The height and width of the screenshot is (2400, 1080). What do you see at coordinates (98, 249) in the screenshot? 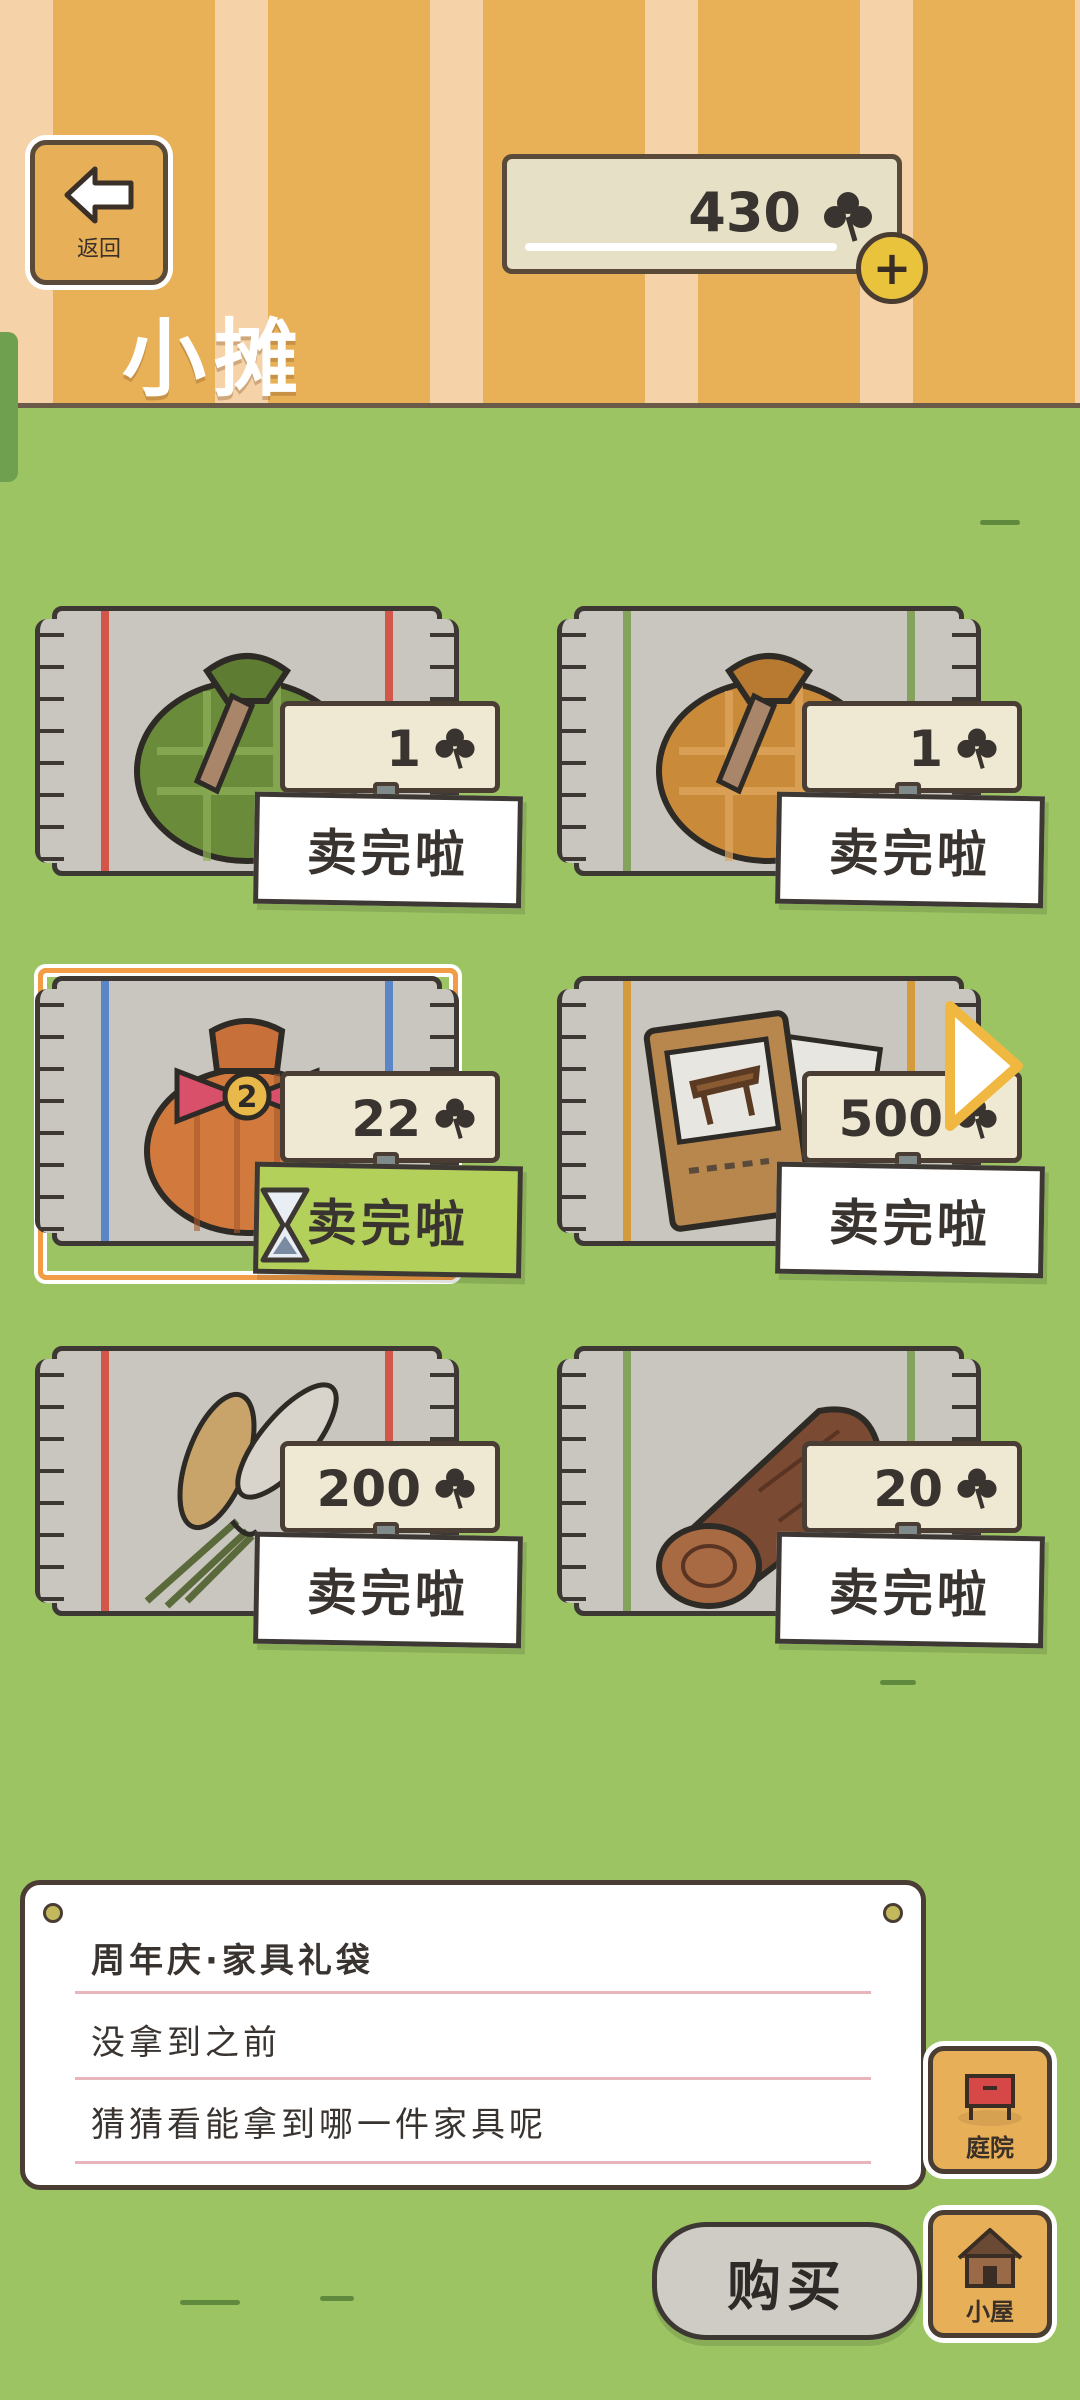
I see `back-label: 返回` at bounding box center [98, 249].